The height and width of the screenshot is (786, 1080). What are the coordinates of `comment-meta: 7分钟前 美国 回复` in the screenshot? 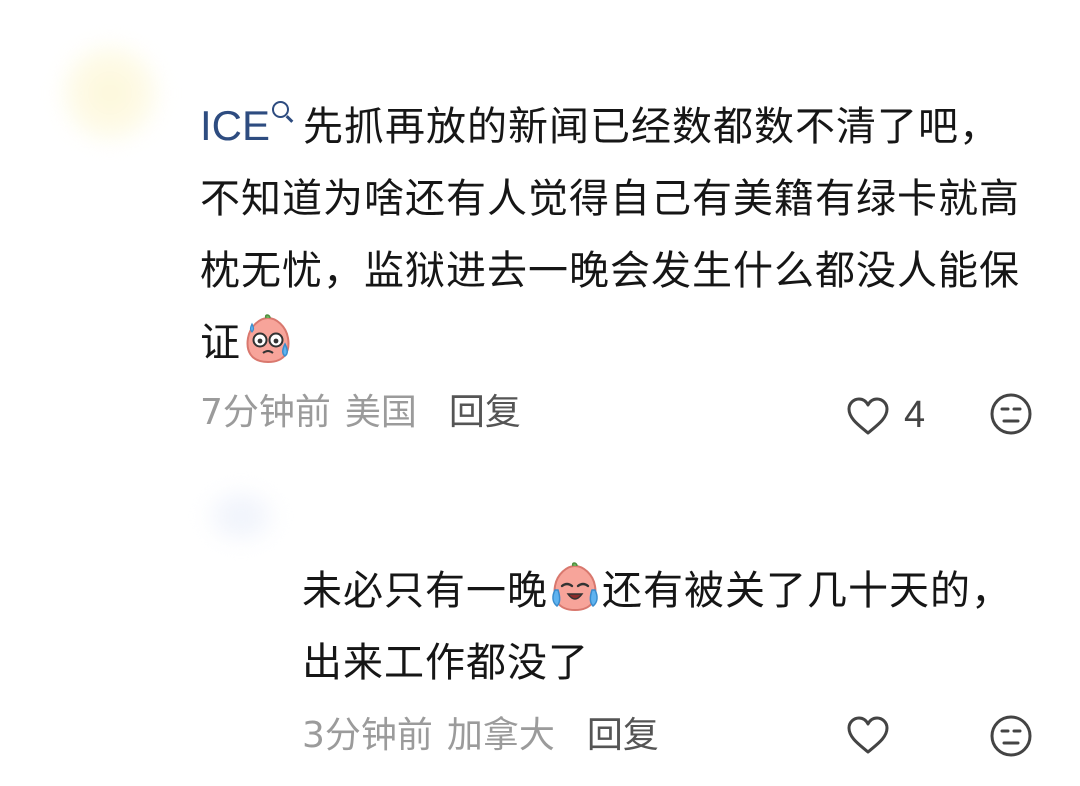 It's located at (367, 413).